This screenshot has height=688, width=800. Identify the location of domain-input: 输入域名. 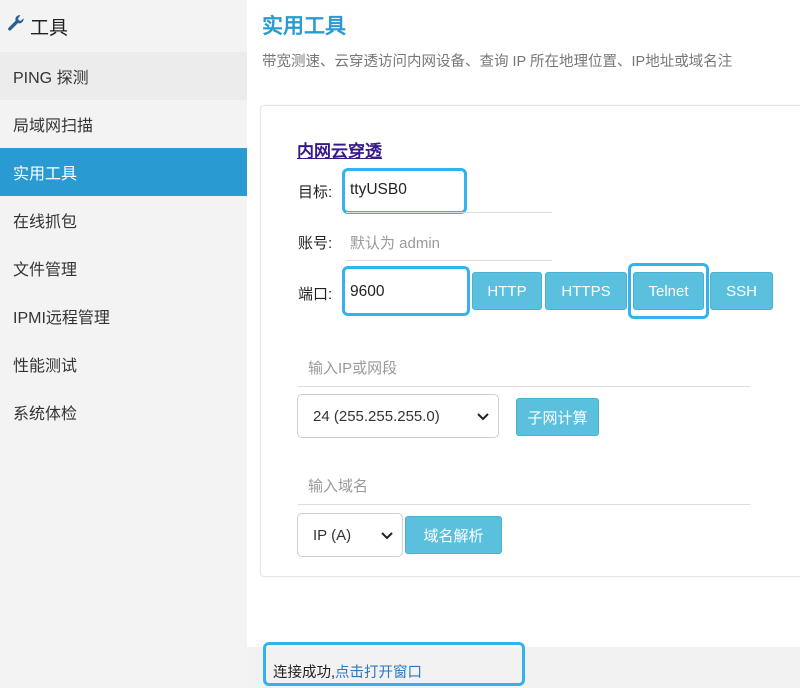
(338, 485).